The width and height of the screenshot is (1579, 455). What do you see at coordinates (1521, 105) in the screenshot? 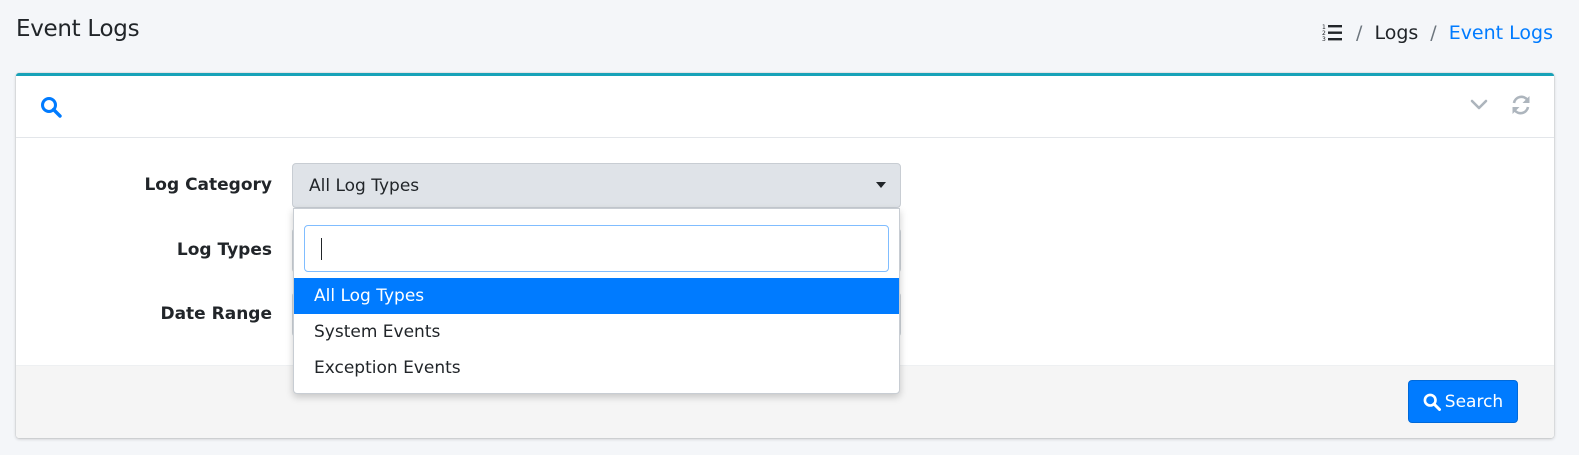
I see `refresh-icon` at bounding box center [1521, 105].